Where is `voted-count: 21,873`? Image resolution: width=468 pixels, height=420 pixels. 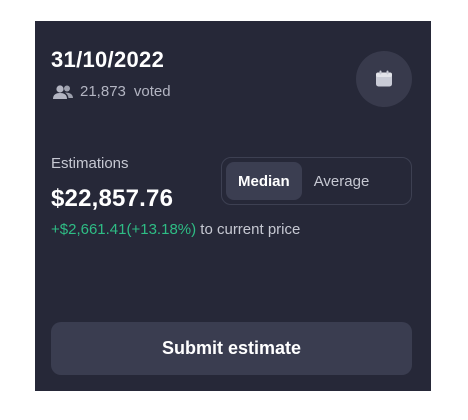 voted-count: 21,873 is located at coordinates (103, 91).